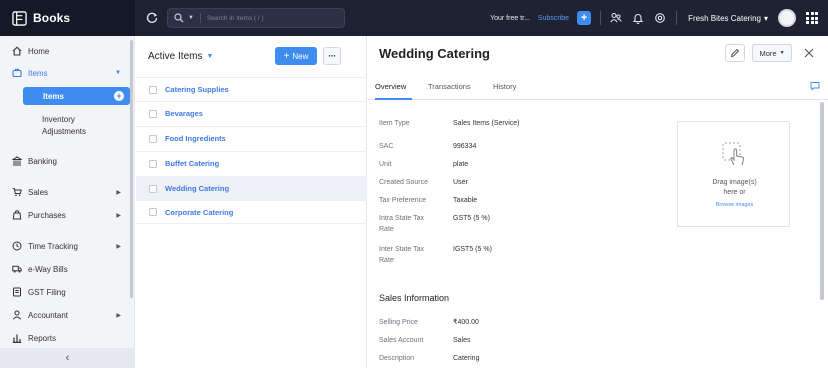 This screenshot has height=368, width=828. Describe the element at coordinates (67, 18) in the screenshot. I see `app-brand: Books` at that location.